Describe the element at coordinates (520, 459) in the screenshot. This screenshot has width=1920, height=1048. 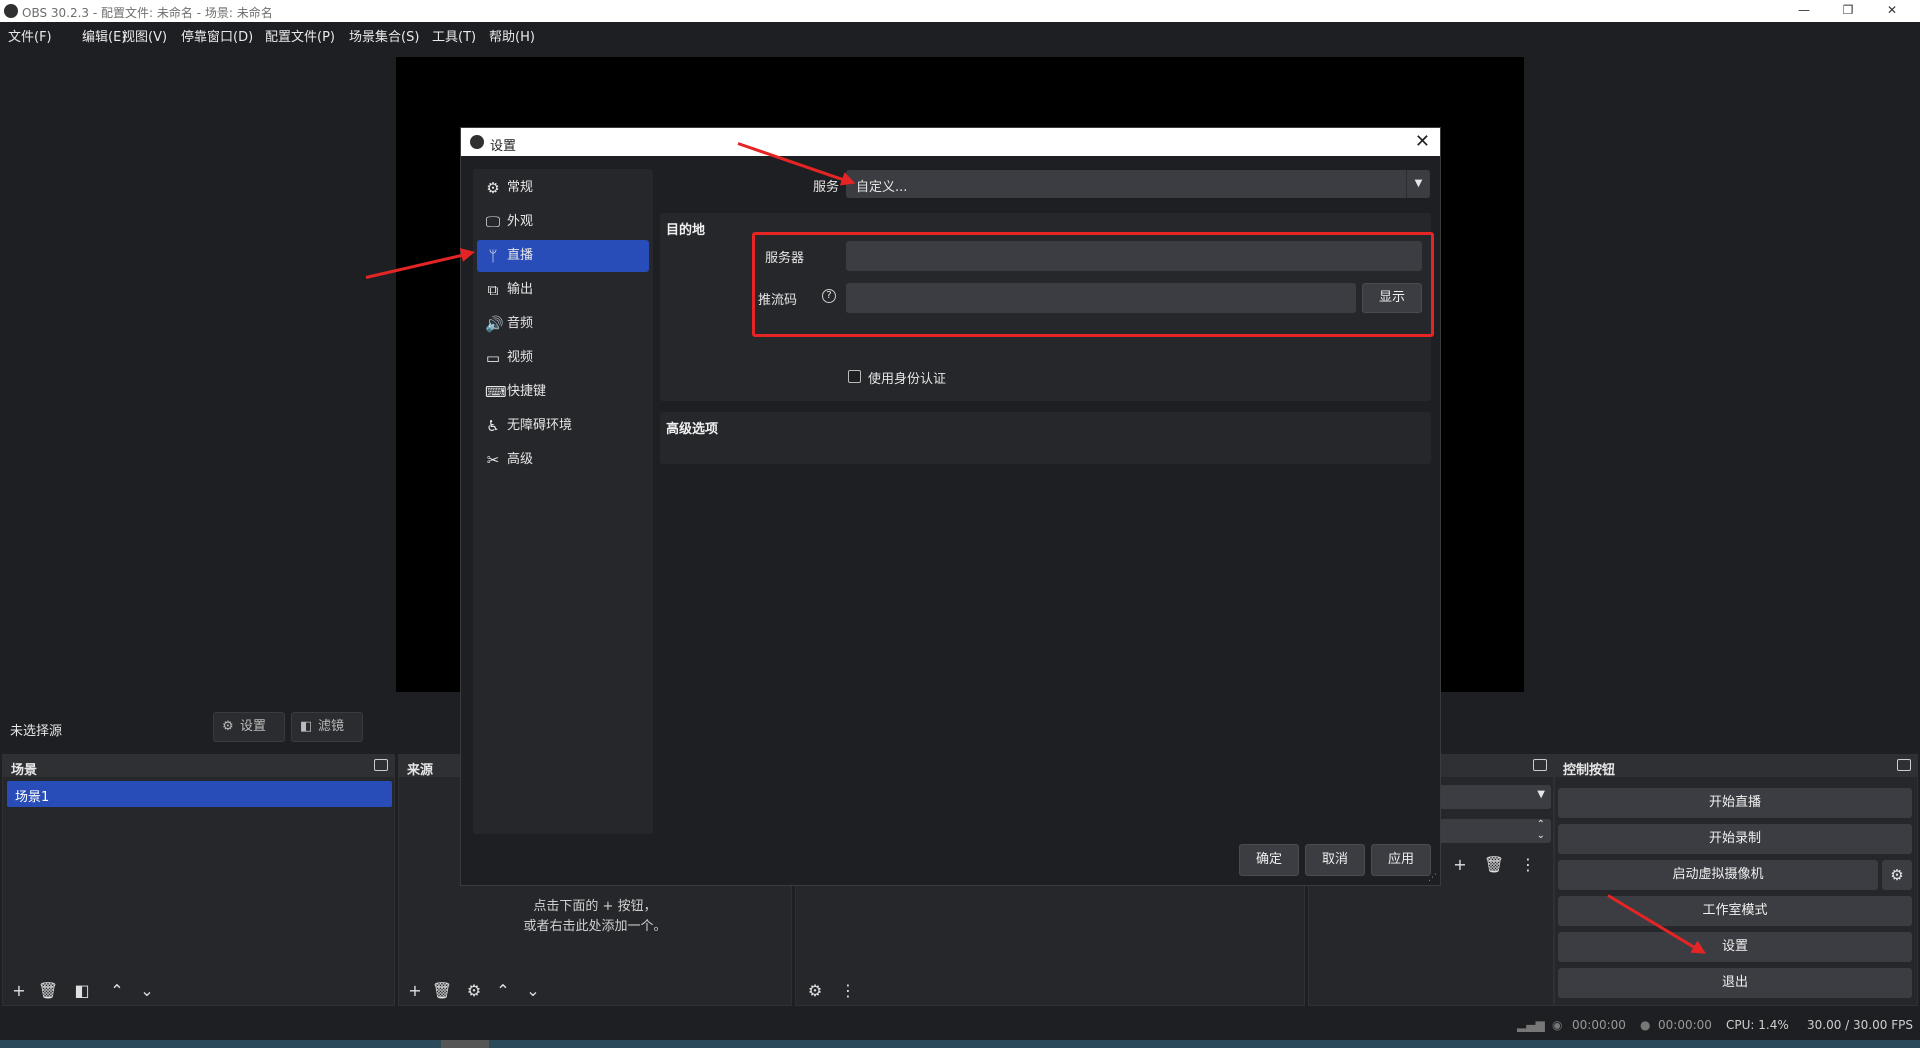
I see `nav-label: 高级` at that location.